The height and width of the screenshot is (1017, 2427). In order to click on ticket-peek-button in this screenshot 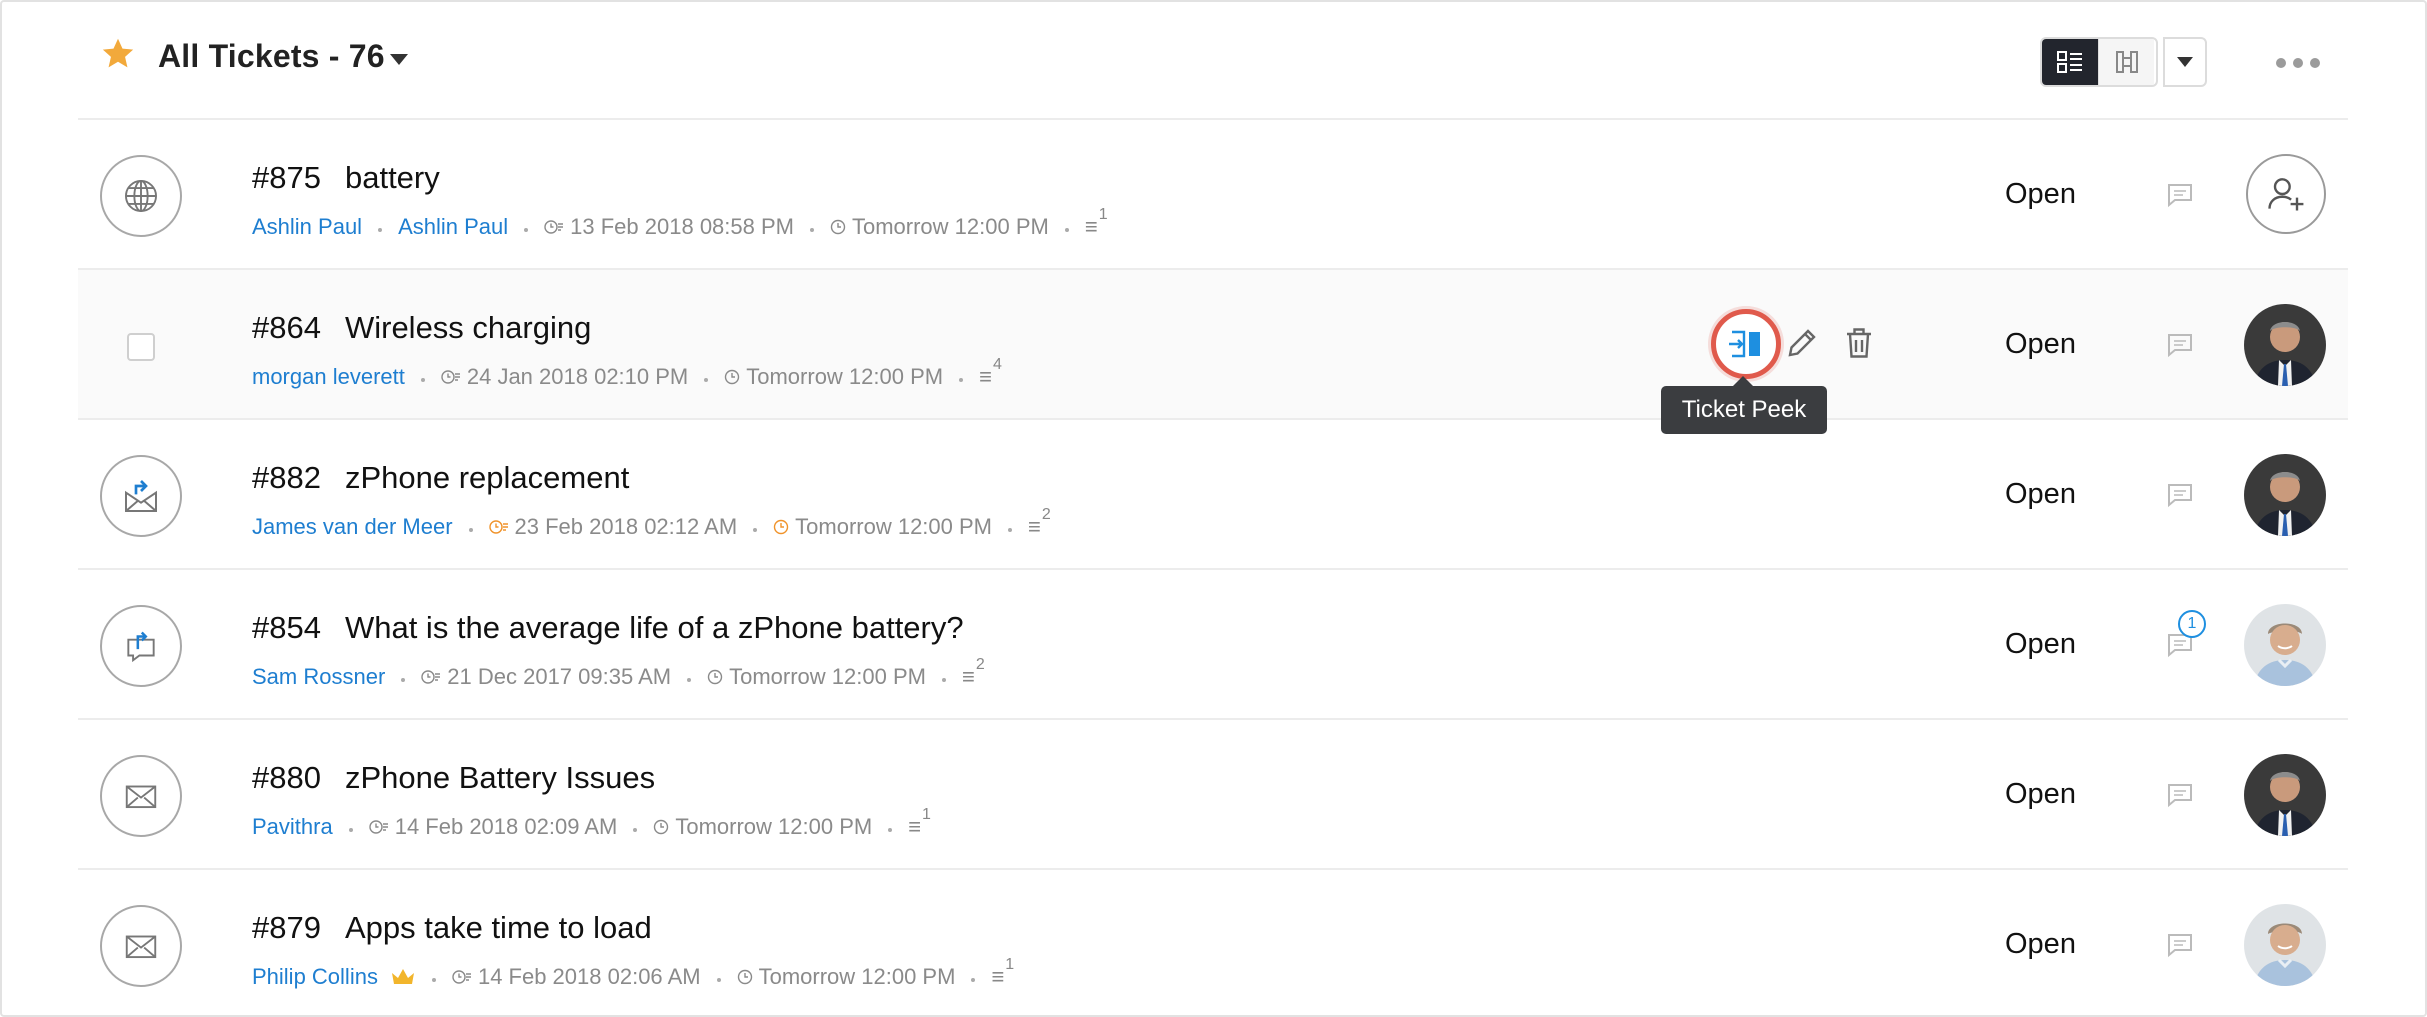, I will do `click(1746, 344)`.